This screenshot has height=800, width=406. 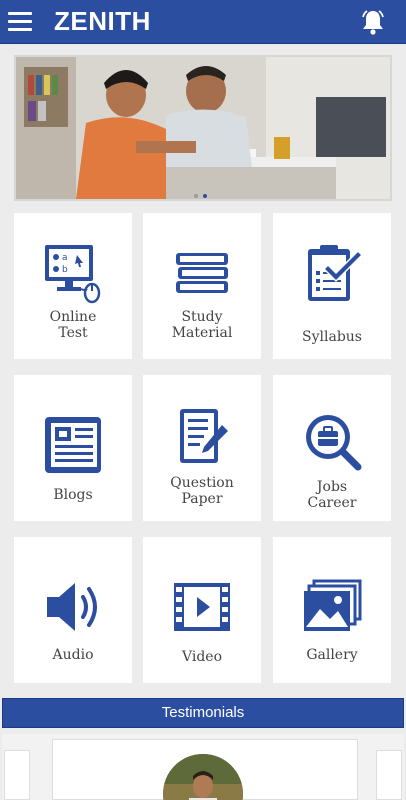 What do you see at coordinates (332, 441) in the screenshot?
I see `job-search-icon` at bounding box center [332, 441].